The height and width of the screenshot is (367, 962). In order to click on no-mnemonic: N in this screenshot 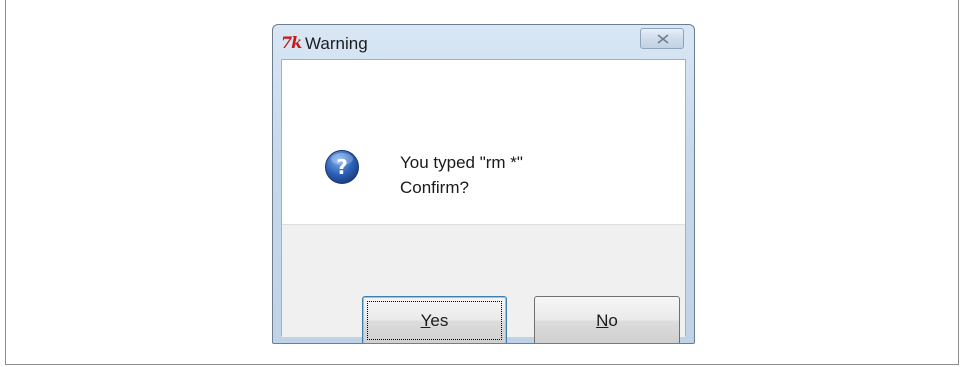, I will do `click(602, 320)`.